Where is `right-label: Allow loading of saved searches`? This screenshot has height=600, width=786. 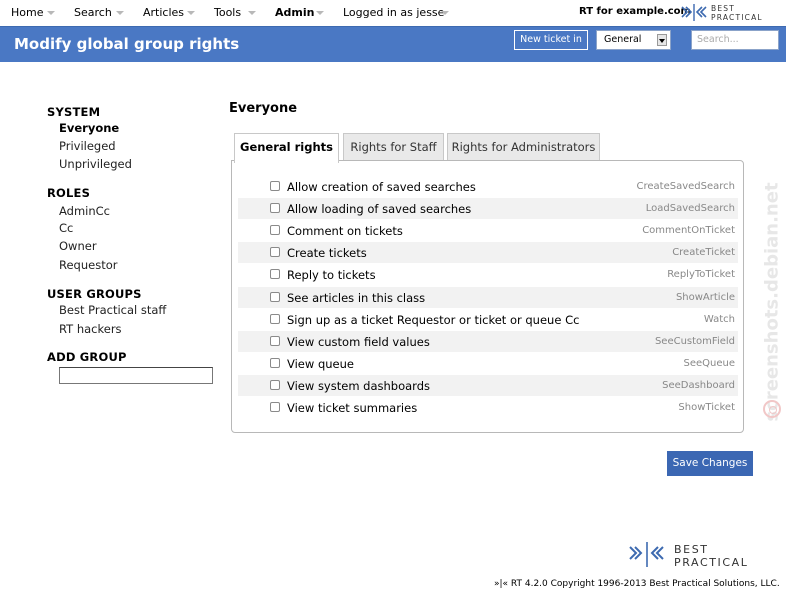 right-label: Allow loading of saved searches is located at coordinates (379, 209).